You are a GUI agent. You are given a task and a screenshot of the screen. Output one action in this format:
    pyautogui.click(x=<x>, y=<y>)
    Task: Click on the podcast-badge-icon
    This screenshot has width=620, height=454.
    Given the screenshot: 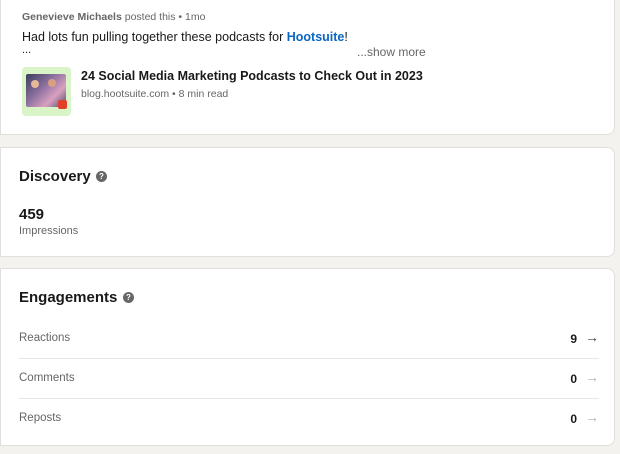 What is the action you would take?
    pyautogui.click(x=62, y=104)
    